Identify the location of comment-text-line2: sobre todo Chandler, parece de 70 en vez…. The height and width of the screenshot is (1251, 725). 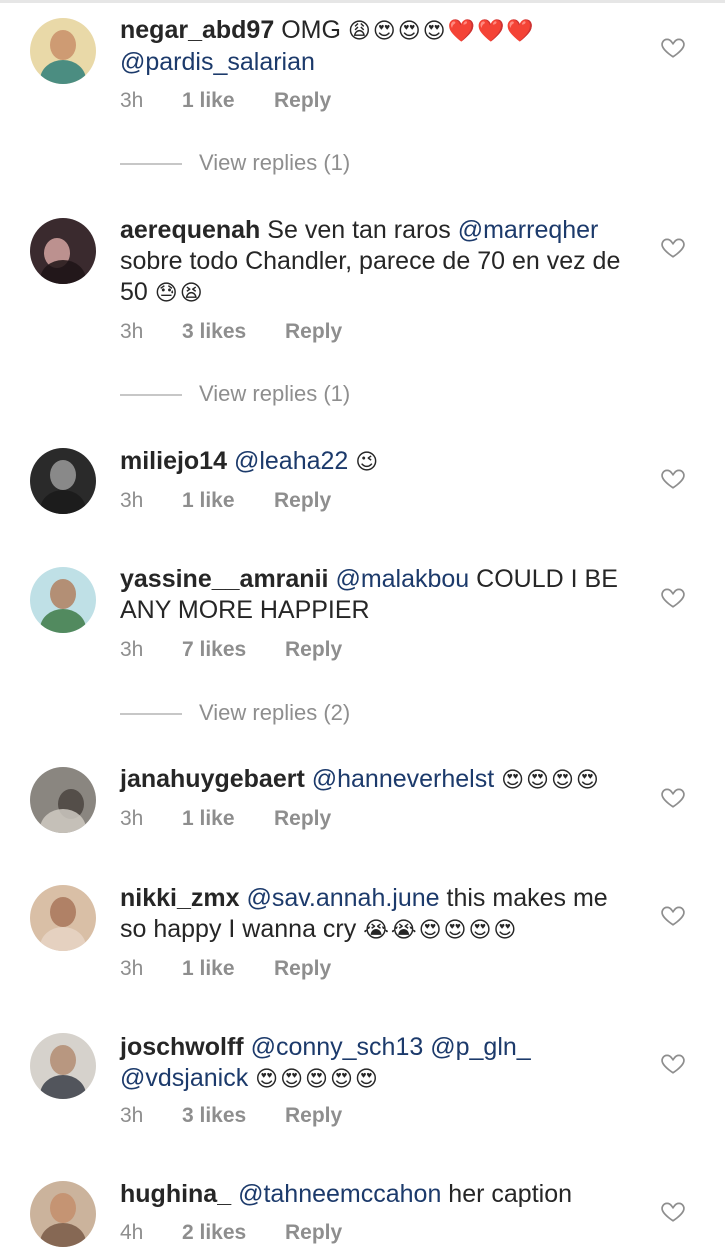
(370, 261).